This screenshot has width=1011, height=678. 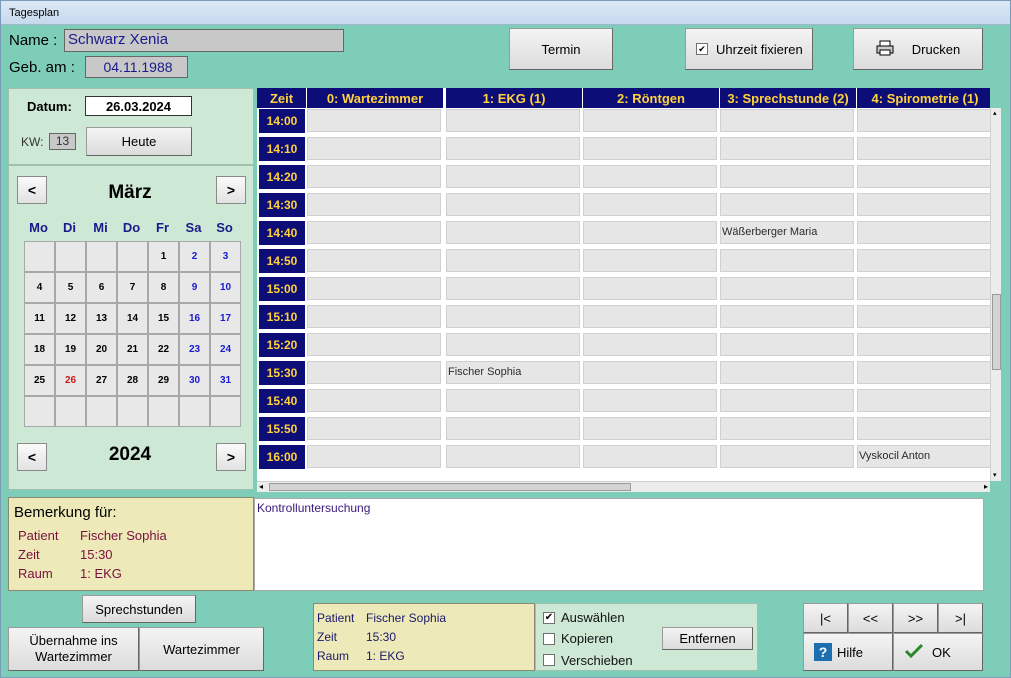 I want to click on uebernahme-wartezimmer-button: Übernahme ins Wartezimmer, so click(x=73, y=649).